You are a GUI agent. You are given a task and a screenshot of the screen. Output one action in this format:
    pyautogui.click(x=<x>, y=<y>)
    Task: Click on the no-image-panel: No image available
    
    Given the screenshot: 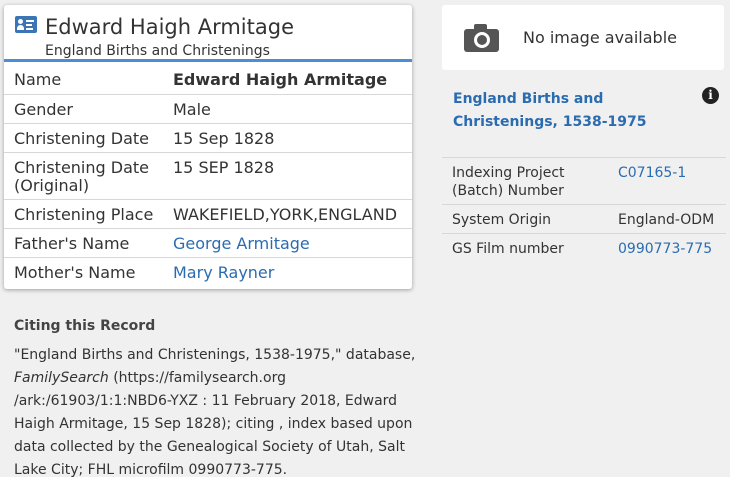 What is the action you would take?
    pyautogui.click(x=583, y=37)
    